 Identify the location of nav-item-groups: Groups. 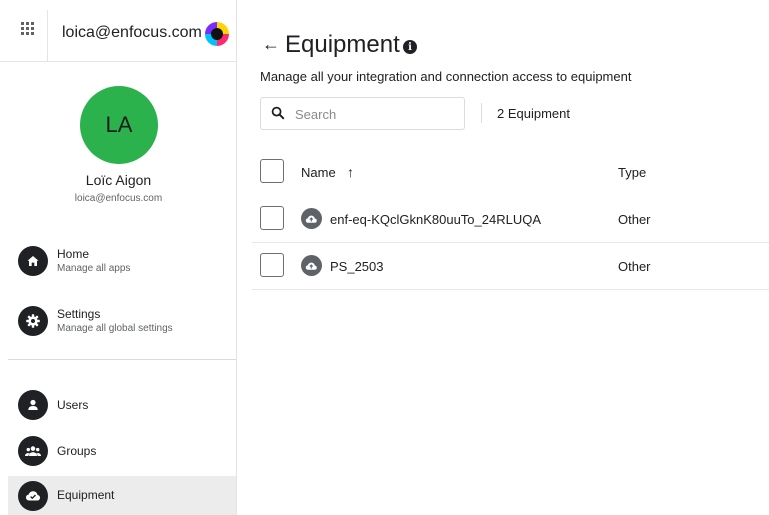
(122, 451).